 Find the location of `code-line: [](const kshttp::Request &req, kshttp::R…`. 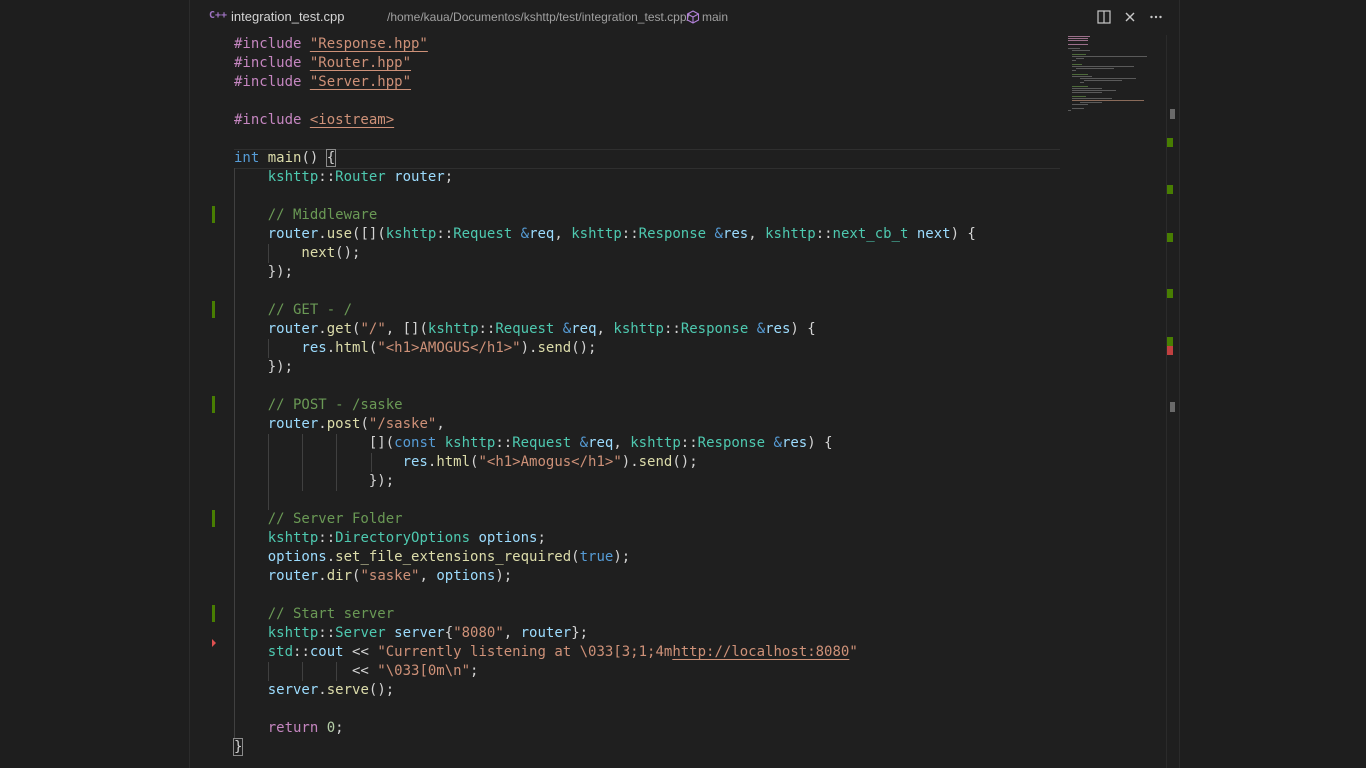

code-line: [](const kshttp::Request &req, kshttp::R… is located at coordinates (533, 443).